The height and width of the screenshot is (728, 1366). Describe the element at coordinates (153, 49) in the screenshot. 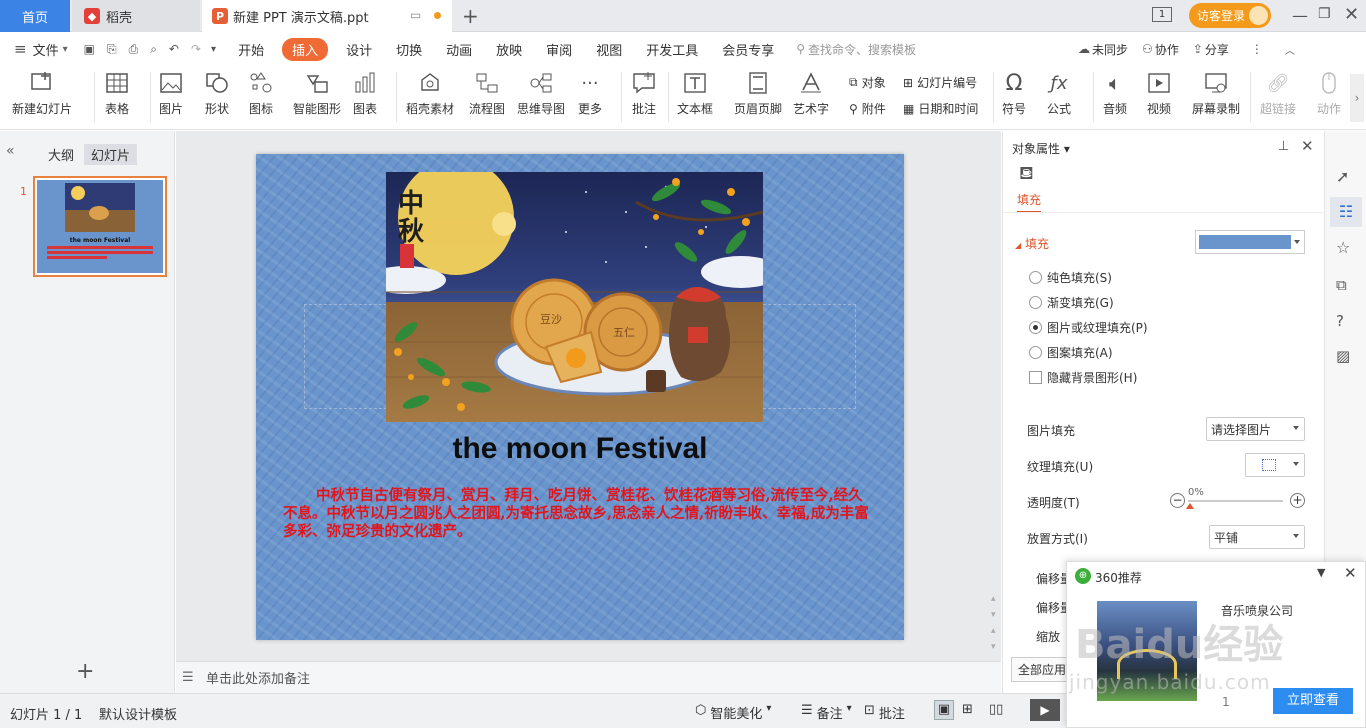

I see `preview-icon: ⌕` at that location.